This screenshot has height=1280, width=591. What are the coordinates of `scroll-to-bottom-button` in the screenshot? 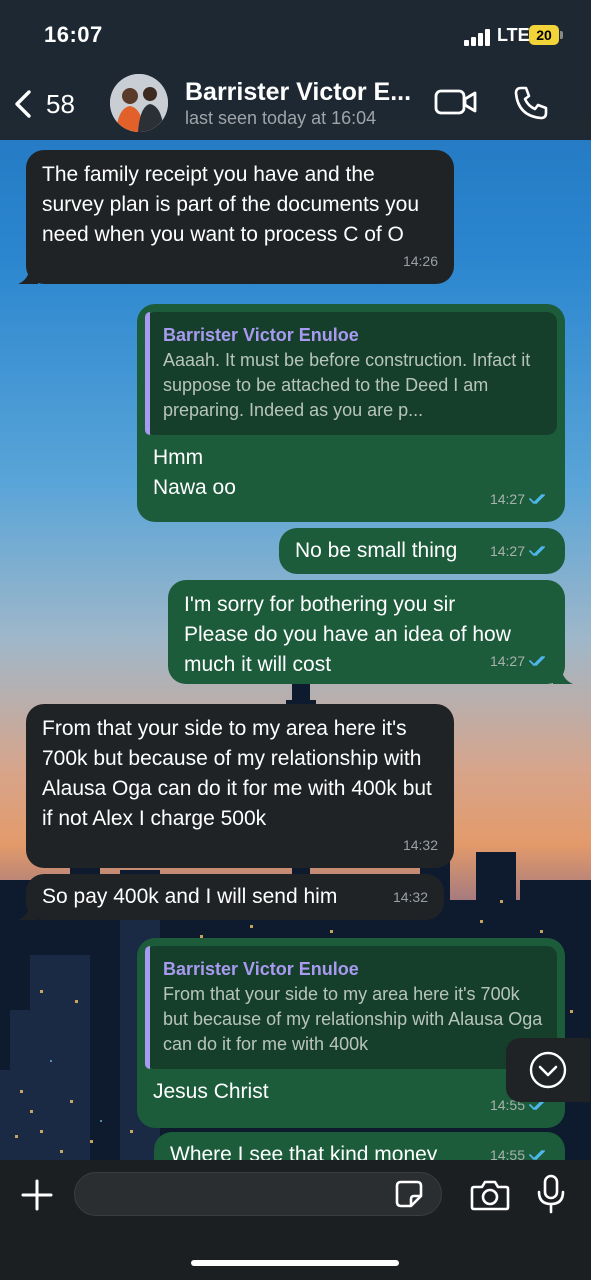 It's located at (548, 1070).